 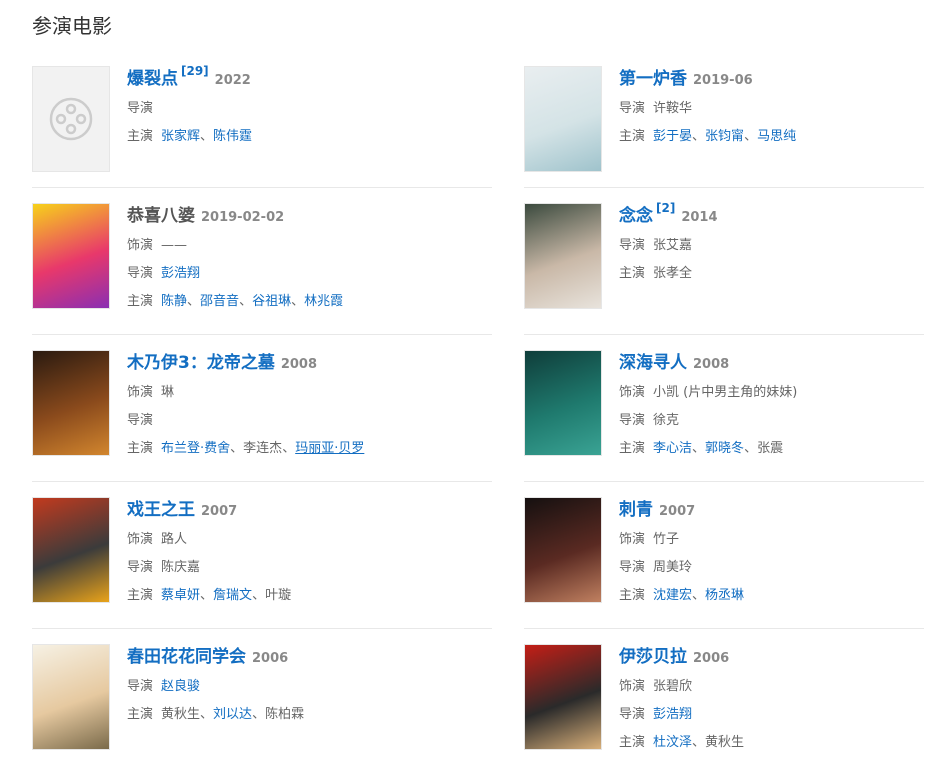 What do you see at coordinates (309, 686) in the screenshot?
I see `film-info: 春田花花同学会 2006 导演 赵良骏 主演 黄秋生、刘以达、陈柏霖` at bounding box center [309, 686].